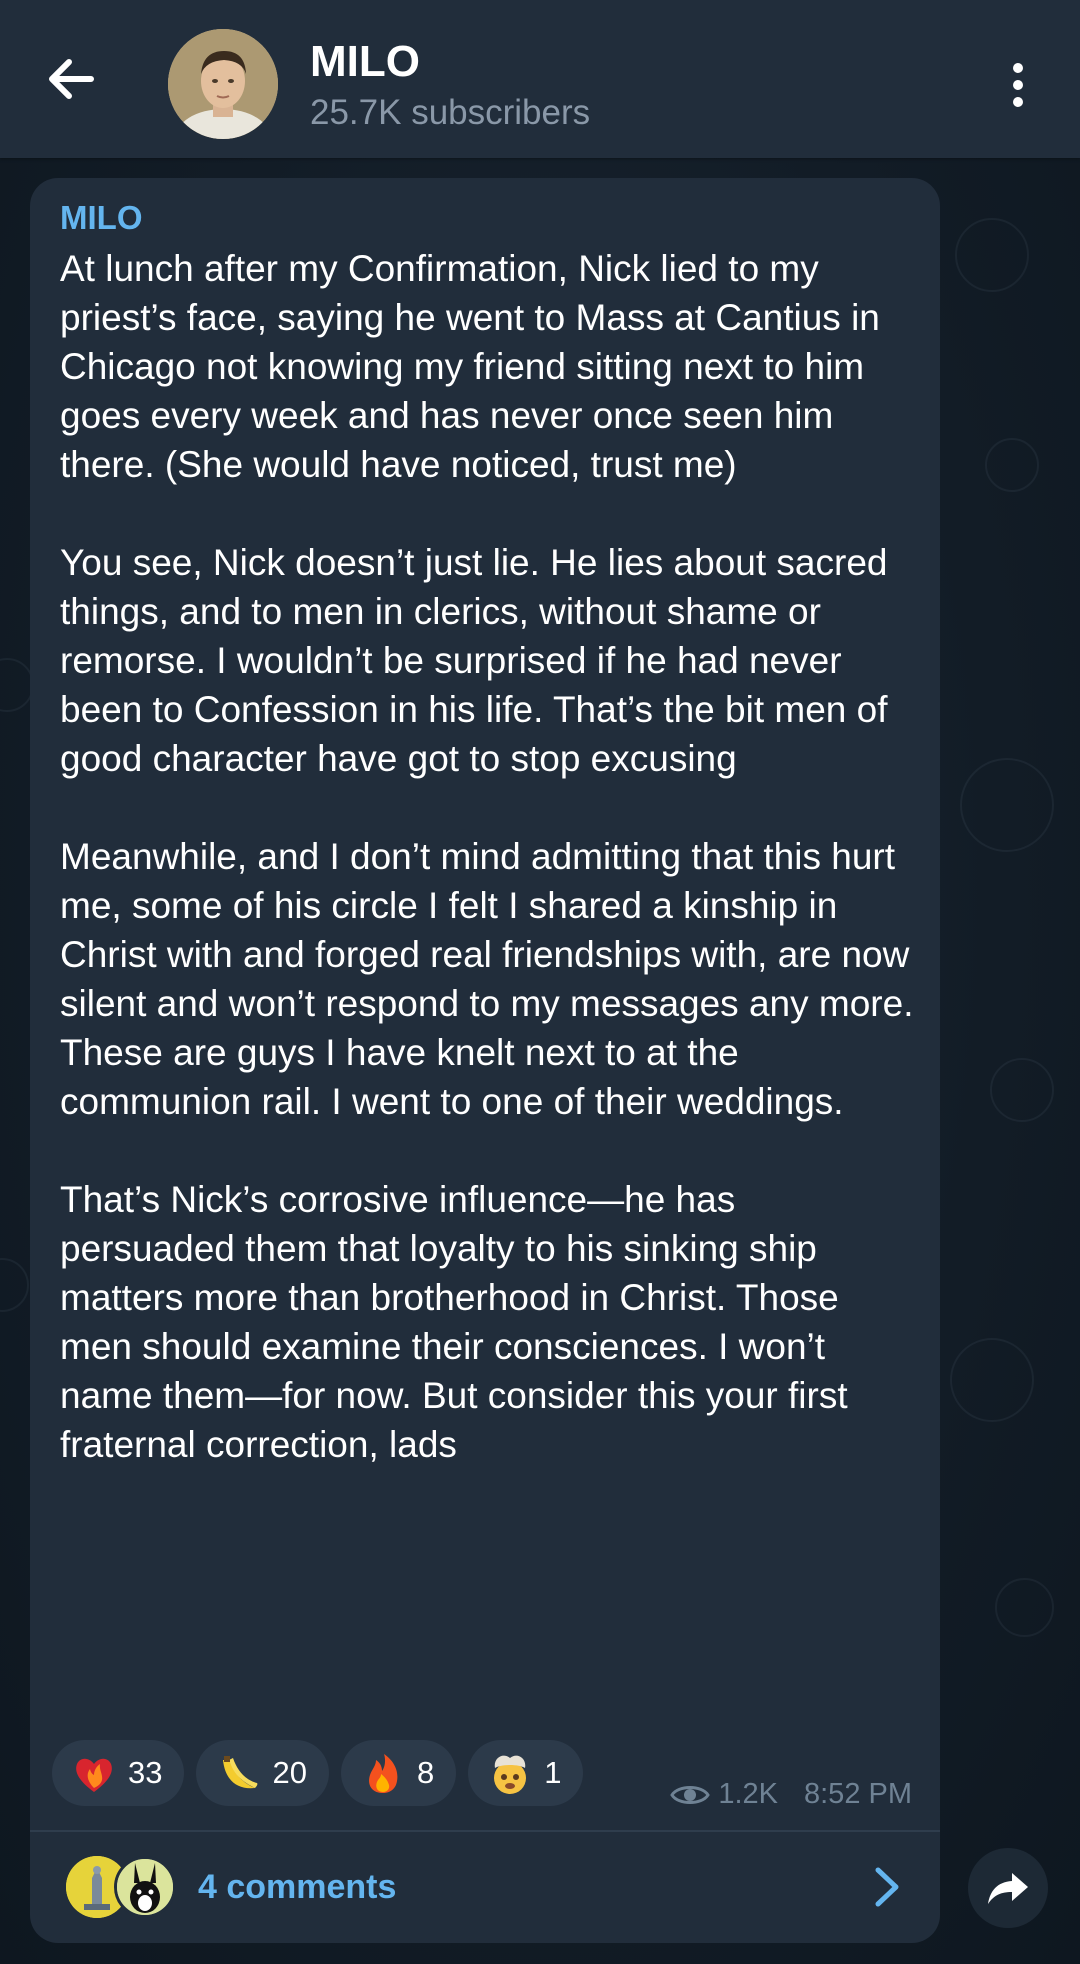  Describe the element at coordinates (94, 1773) in the screenshot. I see `heart-on-fire-icon` at that location.